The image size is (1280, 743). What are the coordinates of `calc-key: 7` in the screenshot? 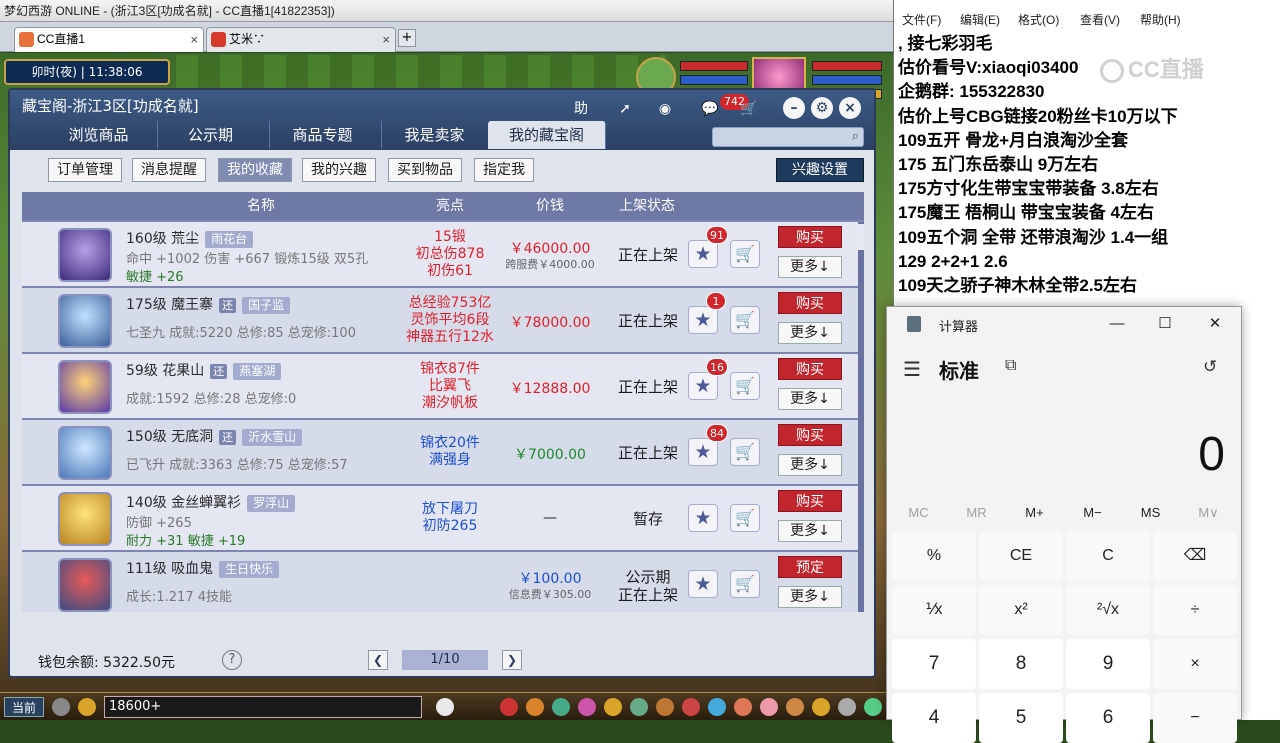 It's located at (934, 664).